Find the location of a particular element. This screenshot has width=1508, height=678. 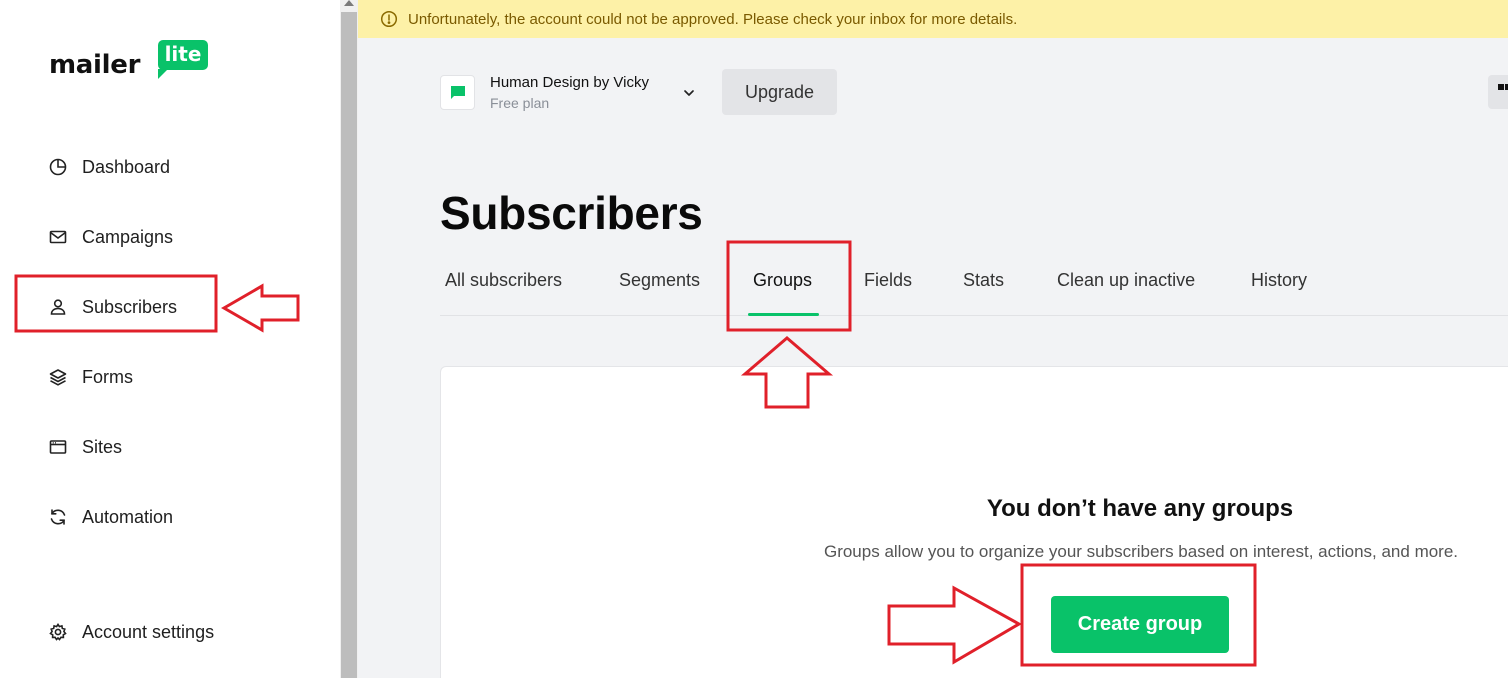

sidebar-item-account-settings: Account settings is located at coordinates (131, 632).